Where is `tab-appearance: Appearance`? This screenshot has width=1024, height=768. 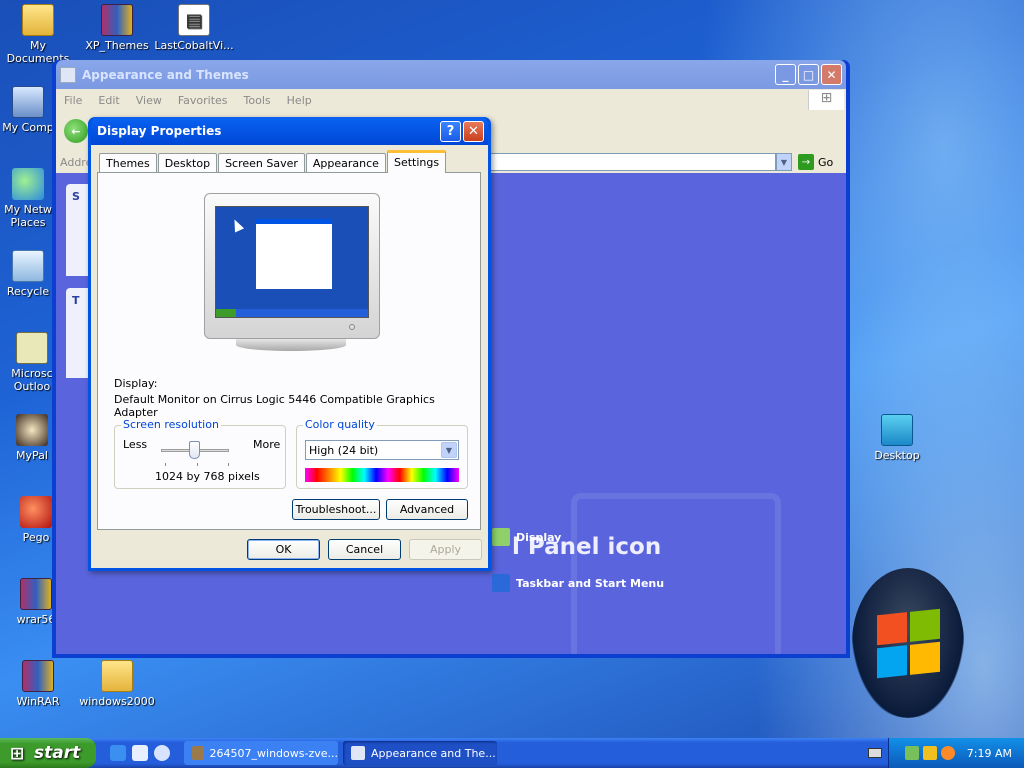
tab-appearance: Appearance is located at coordinates (345, 163).